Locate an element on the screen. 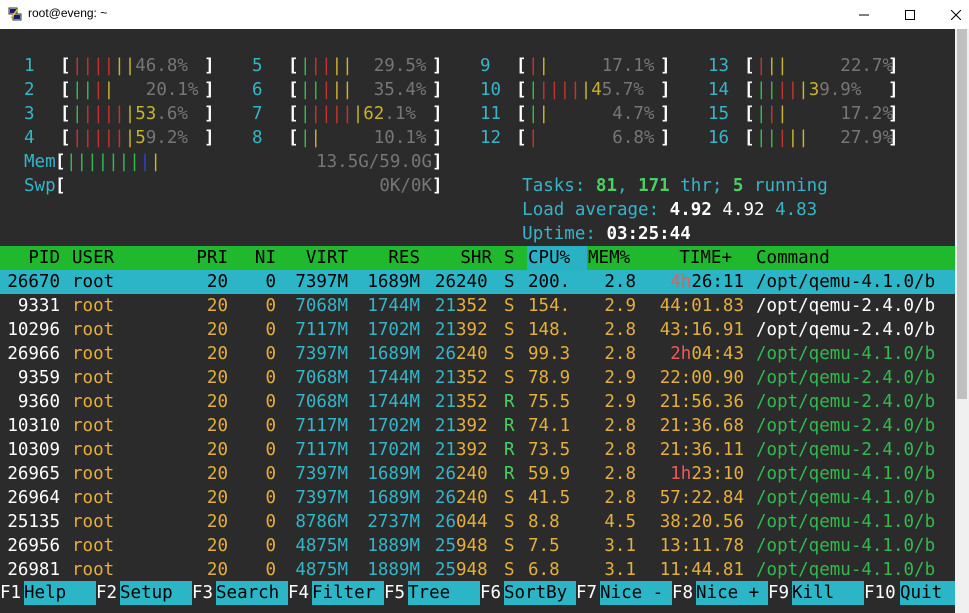 The height and width of the screenshot is (613, 969). fkey-label: Tree is located at coordinates (444, 593).